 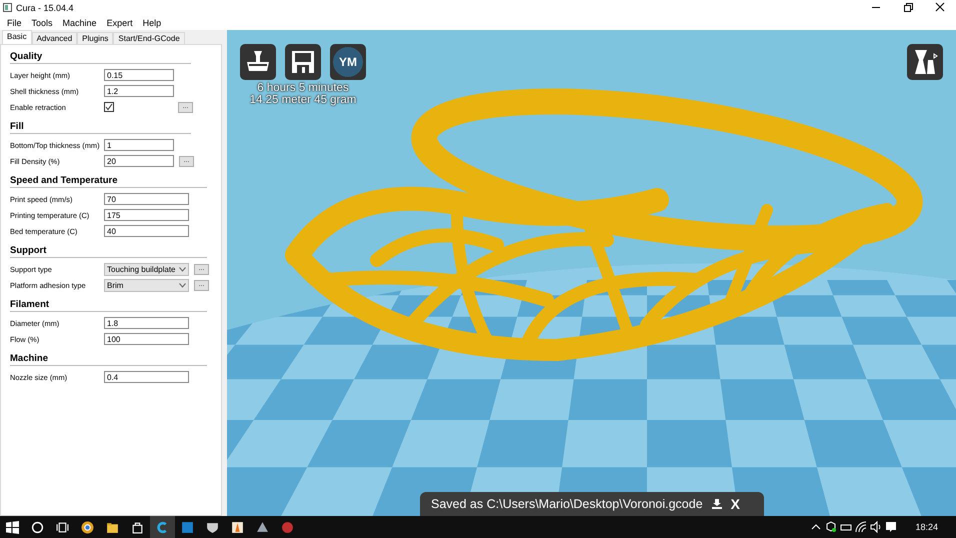 What do you see at coordinates (108, 251) in the screenshot?
I see `section-heading: Support` at bounding box center [108, 251].